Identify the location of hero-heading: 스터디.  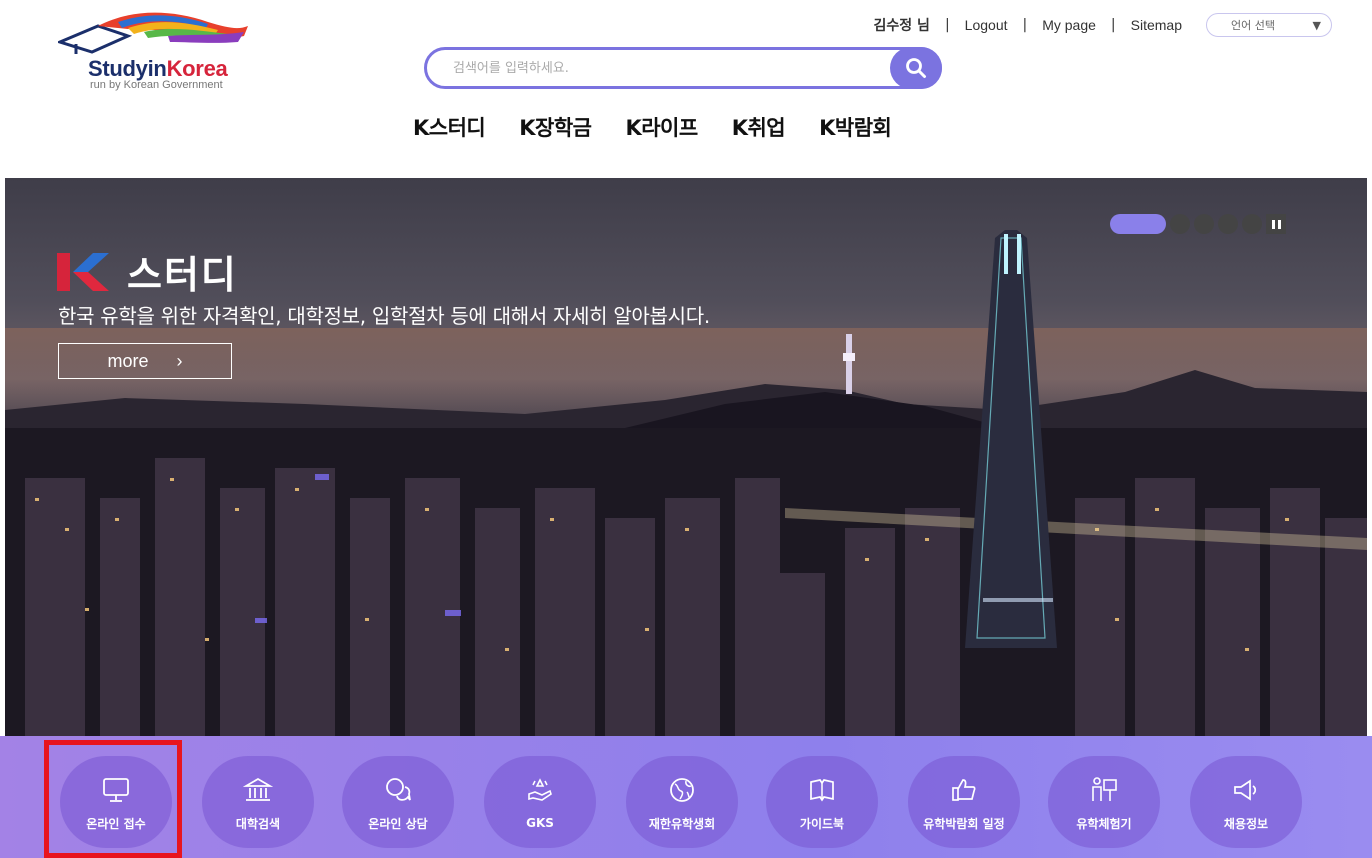
(182, 275).